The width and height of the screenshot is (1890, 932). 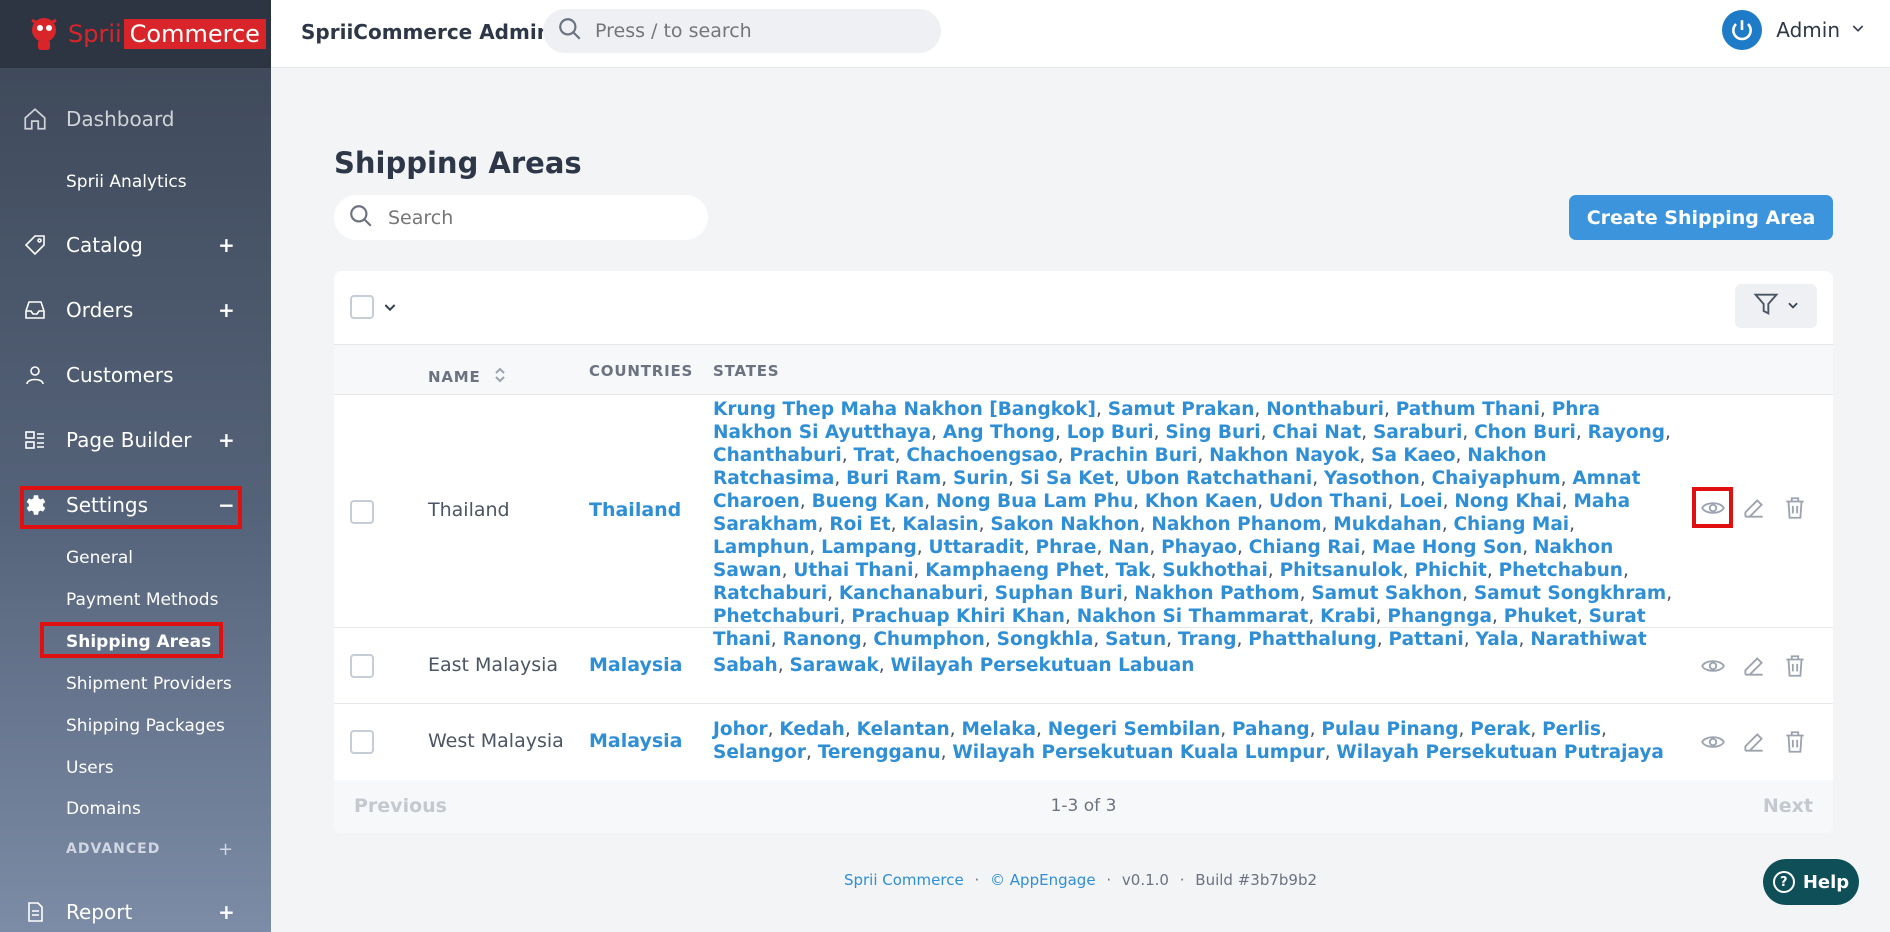 What do you see at coordinates (1128, 547) in the screenshot?
I see `state-link: Nan` at bounding box center [1128, 547].